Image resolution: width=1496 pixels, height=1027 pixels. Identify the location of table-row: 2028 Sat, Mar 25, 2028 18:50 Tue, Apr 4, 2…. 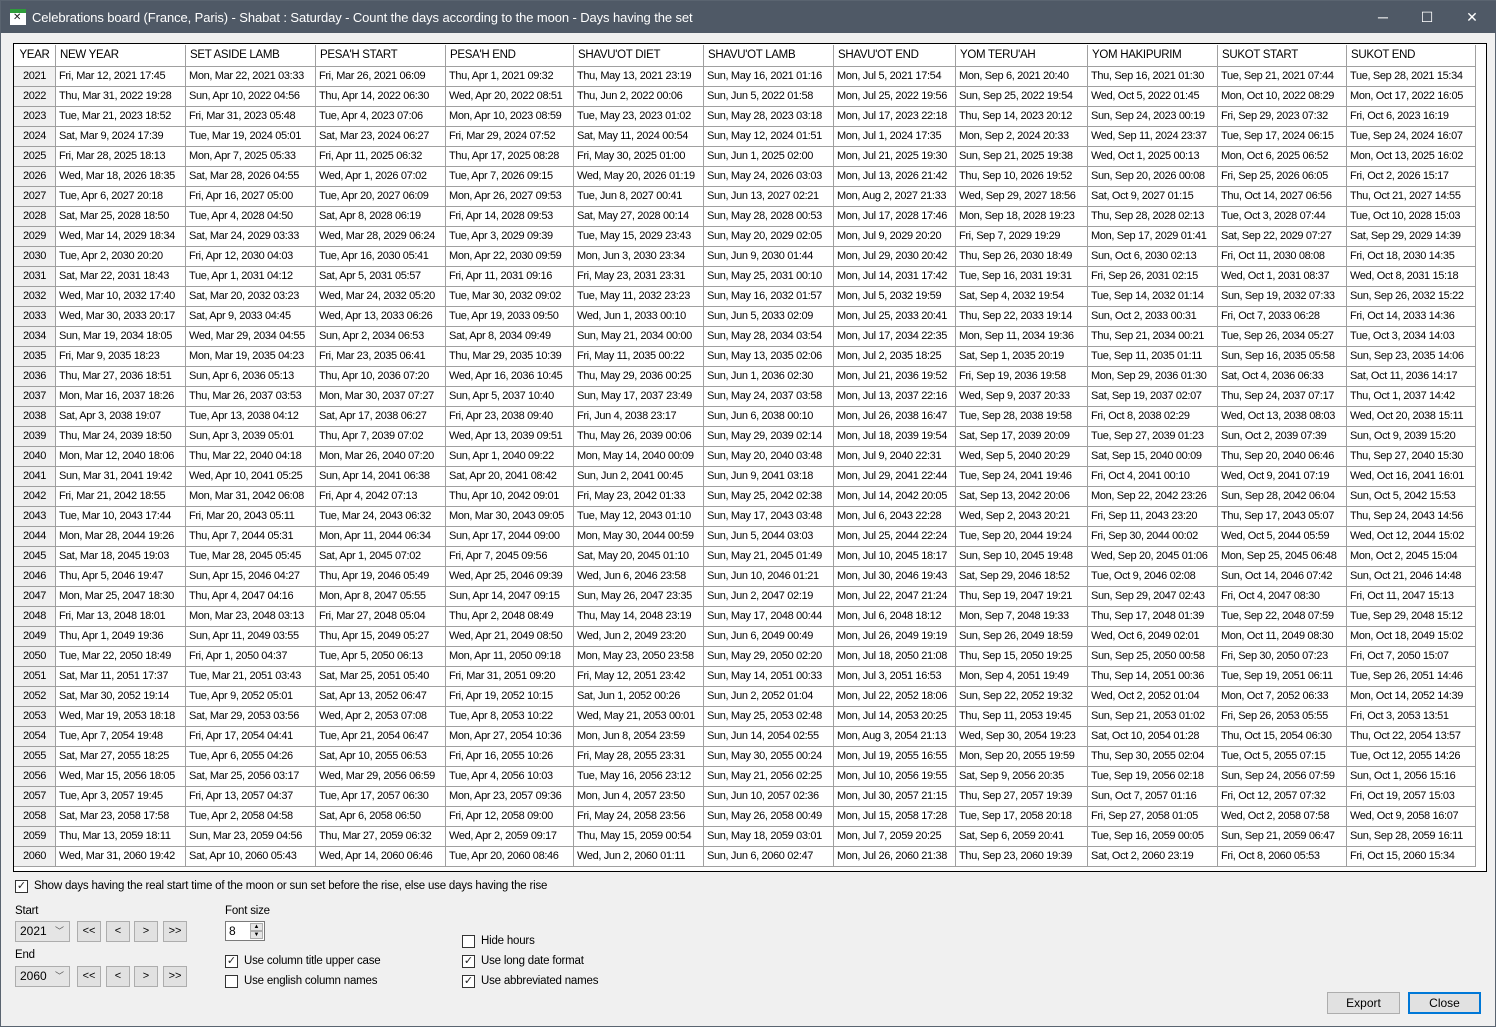
(750, 217).